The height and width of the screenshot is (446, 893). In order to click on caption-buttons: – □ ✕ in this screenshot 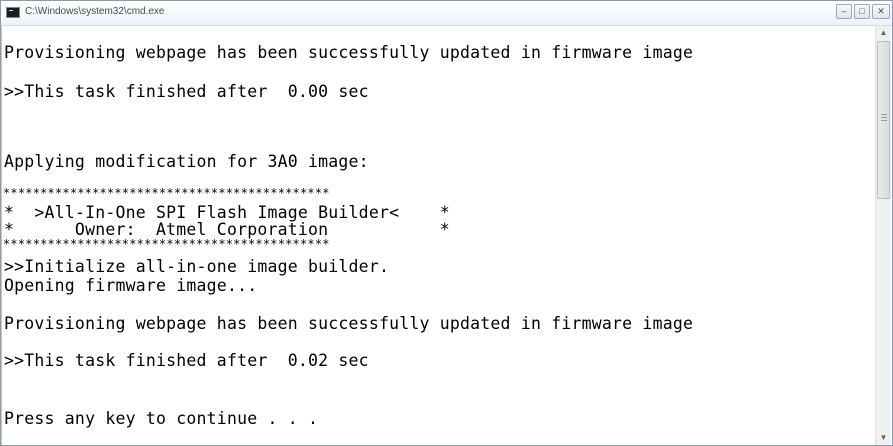, I will do `click(863, 11)`.